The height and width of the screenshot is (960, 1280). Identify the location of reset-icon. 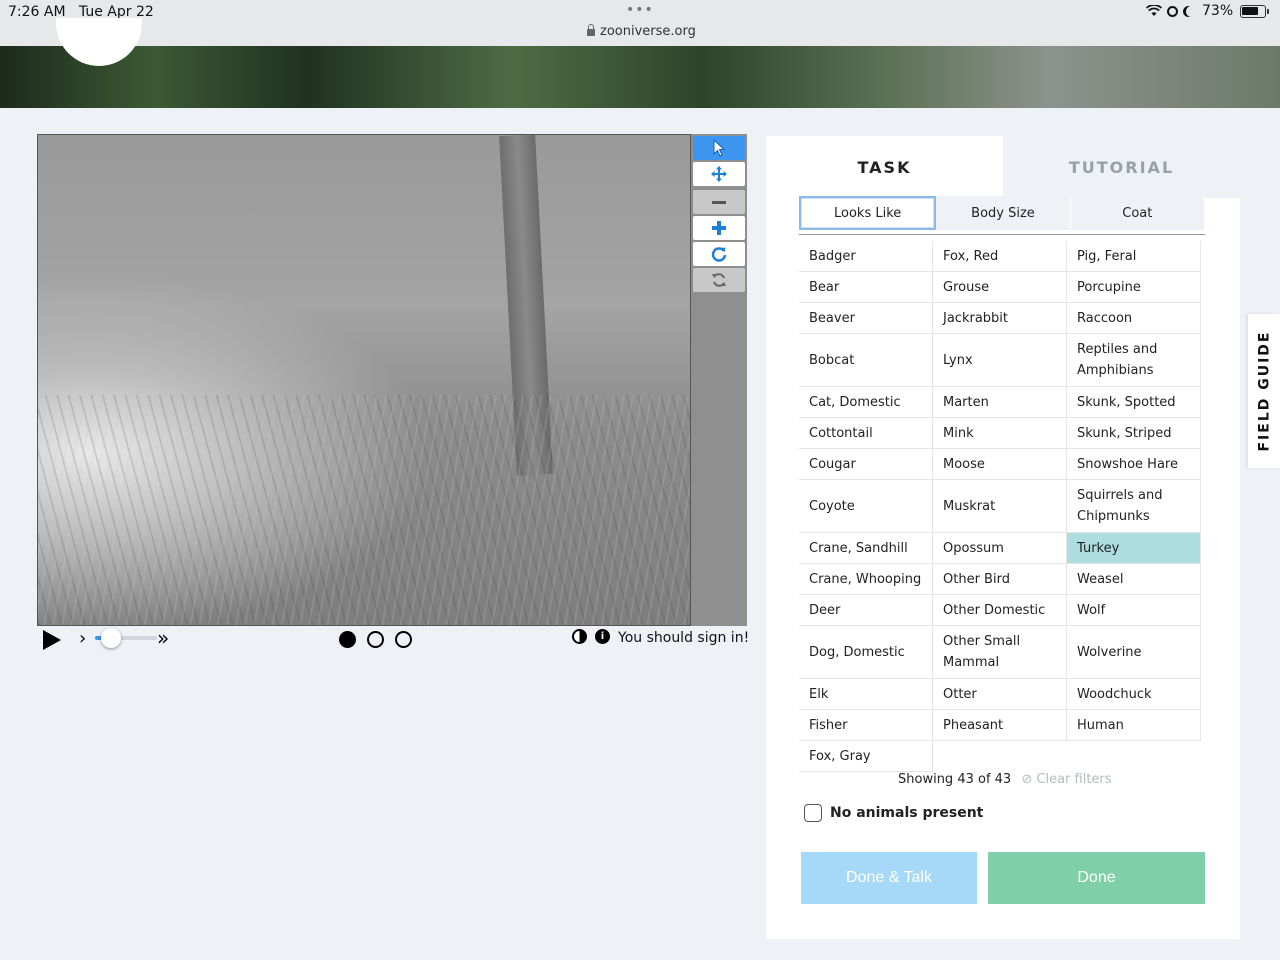
(719, 280).